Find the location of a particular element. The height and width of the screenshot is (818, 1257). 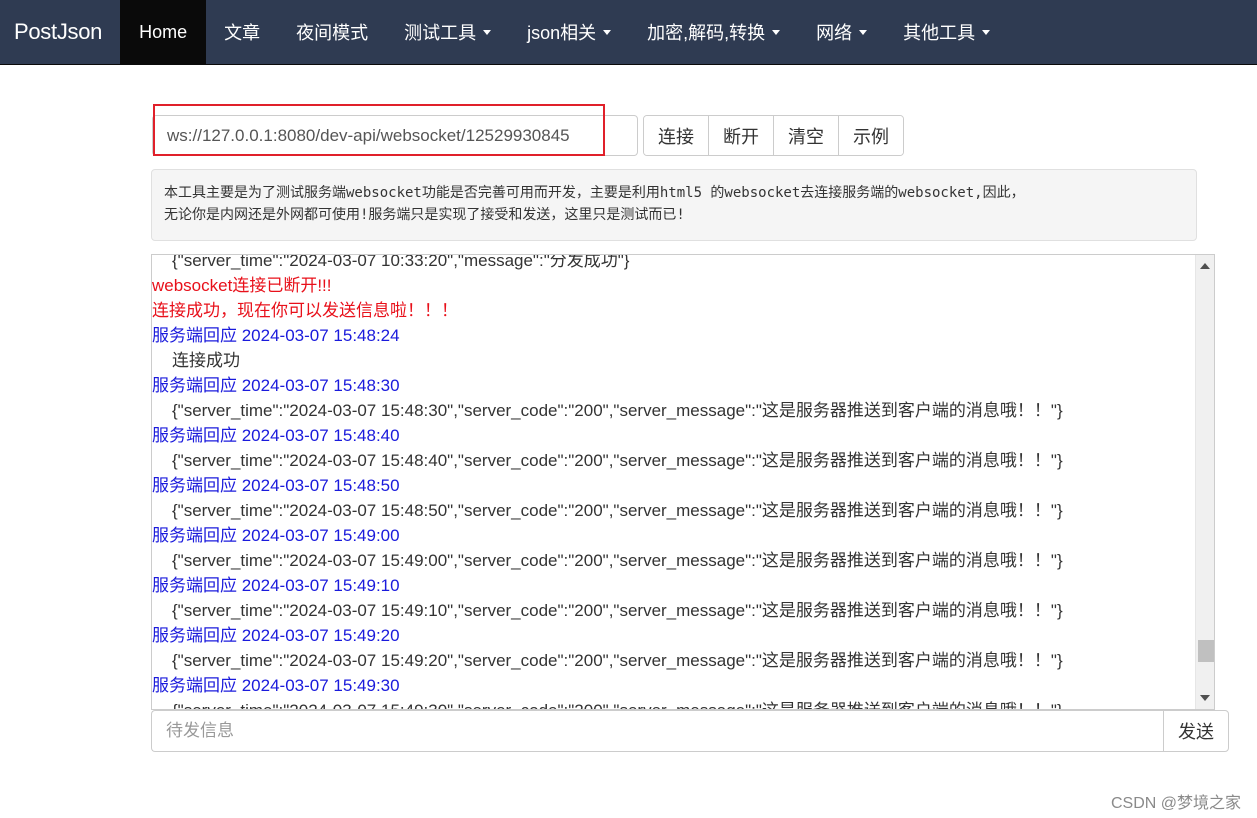

message-input is located at coordinates (657, 731).